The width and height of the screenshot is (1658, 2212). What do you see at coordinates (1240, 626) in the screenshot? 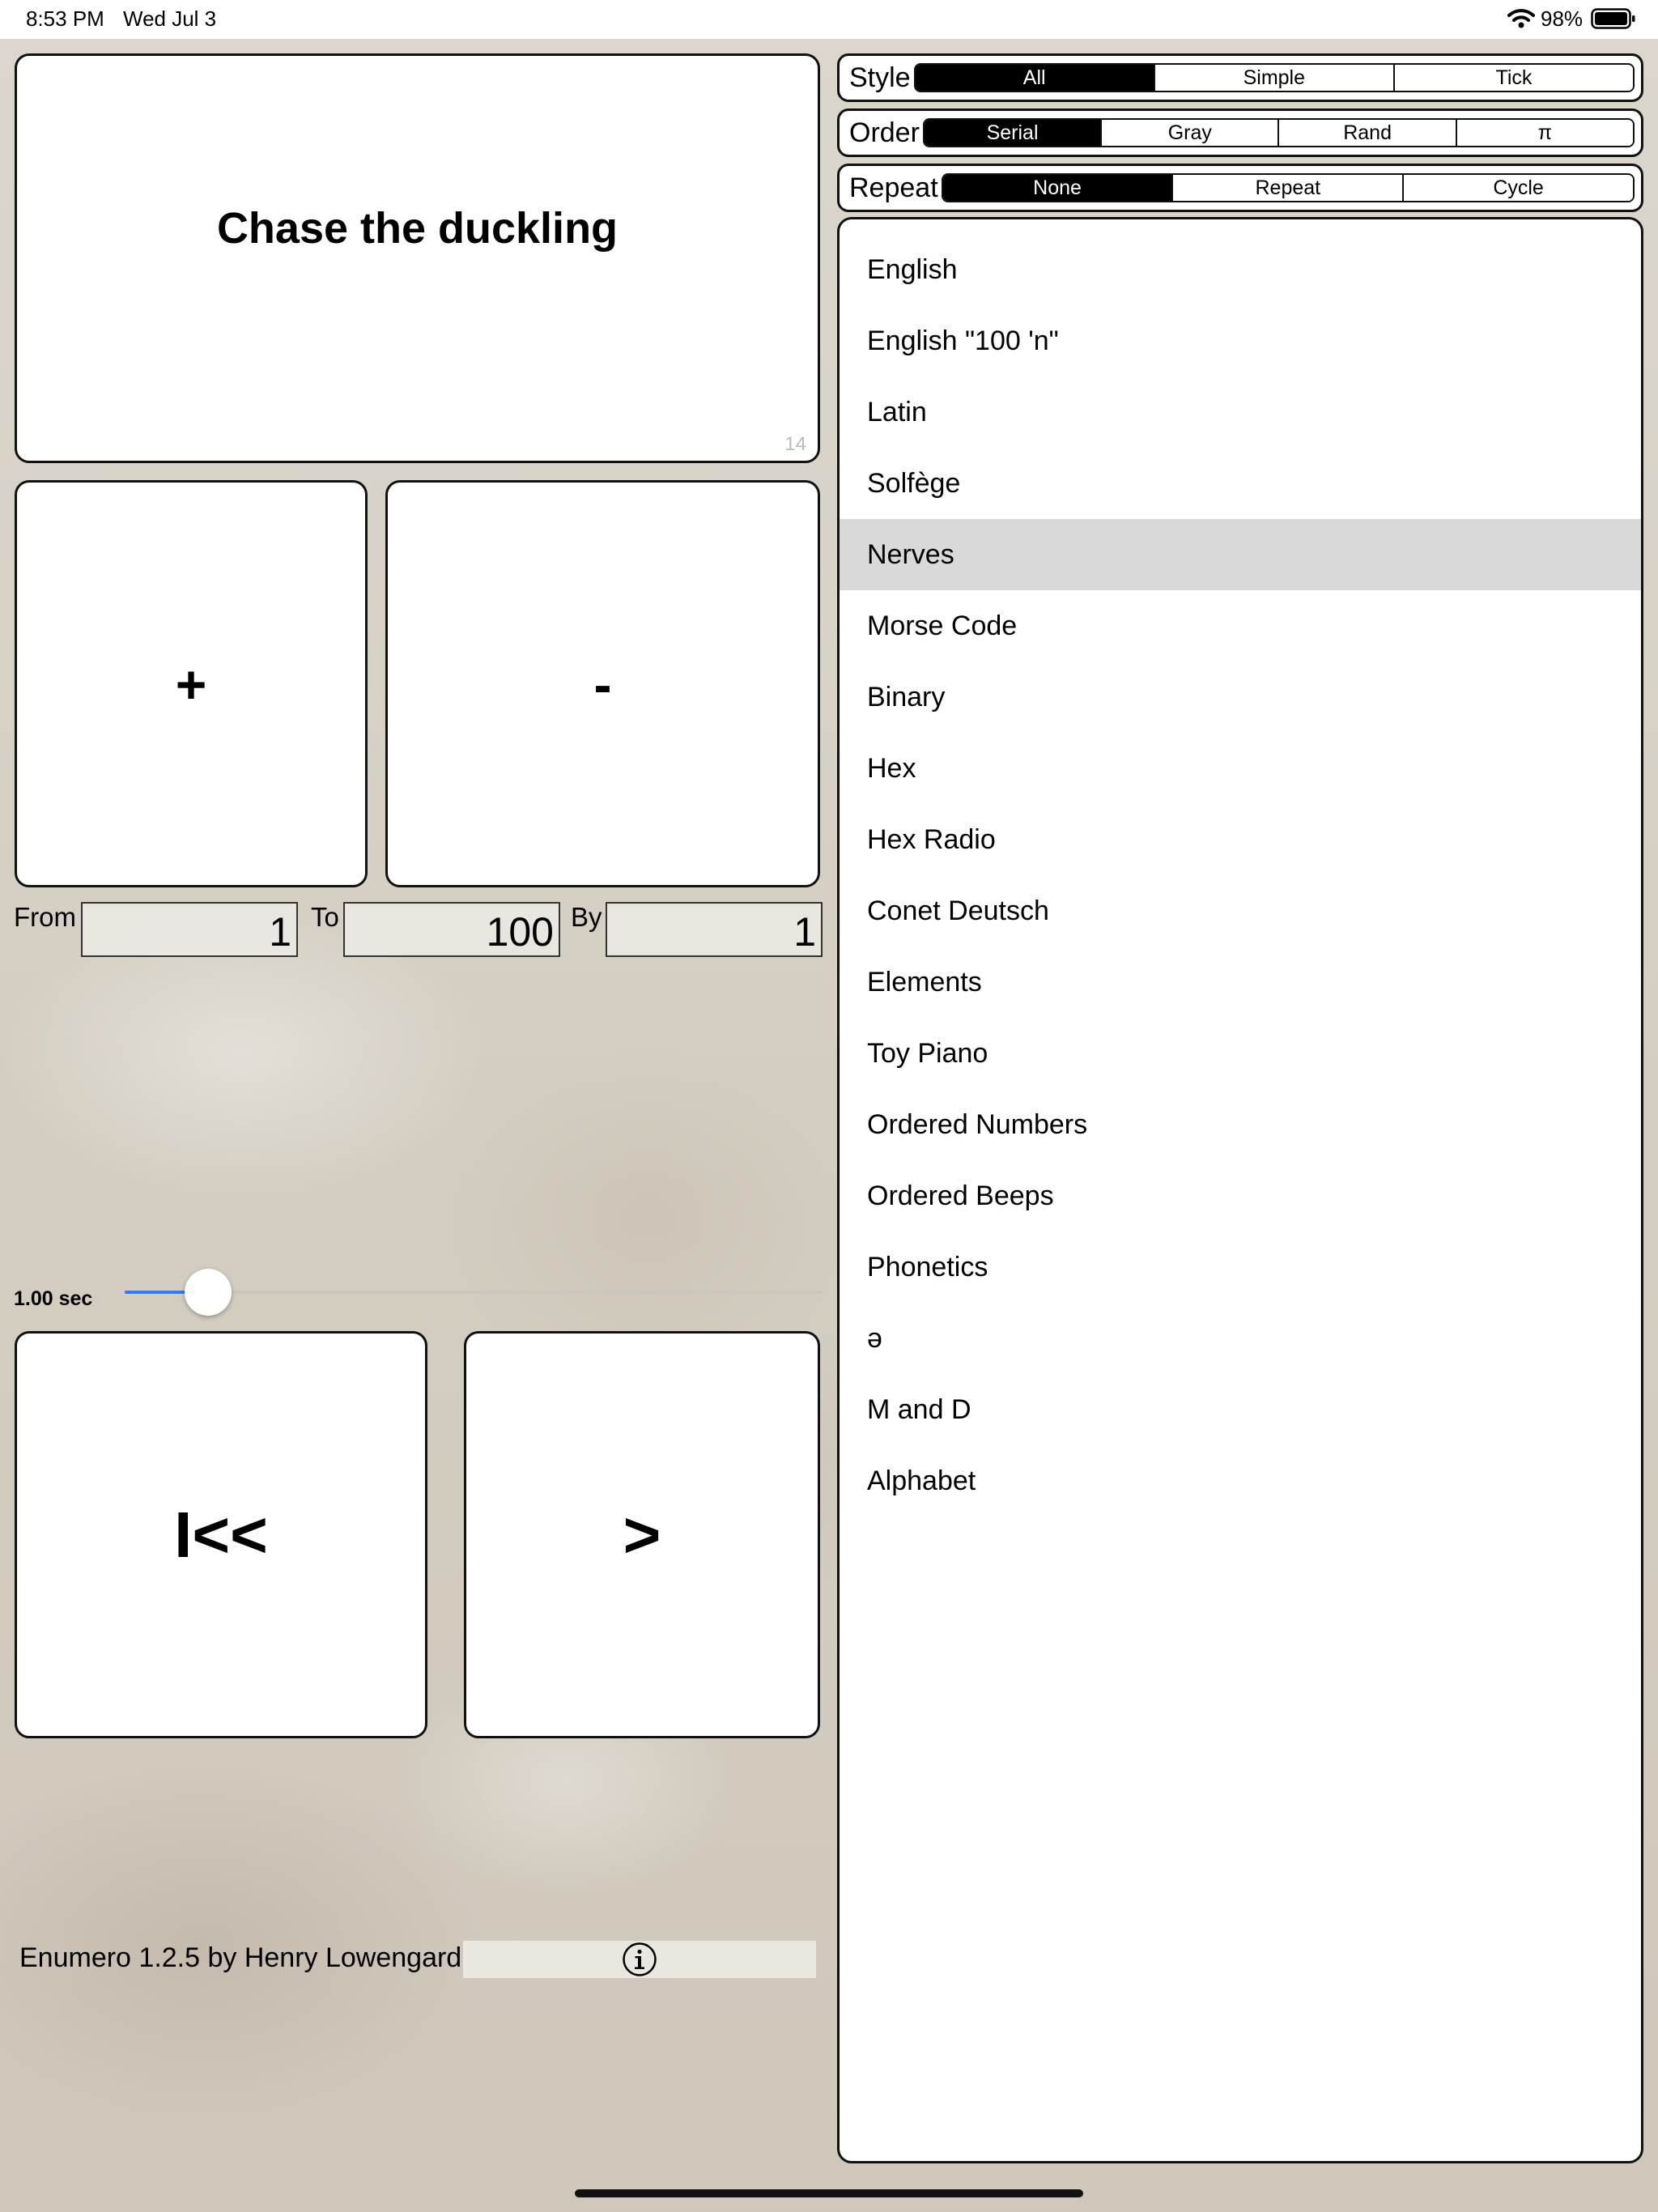
I see `list-item: Morse Code` at bounding box center [1240, 626].